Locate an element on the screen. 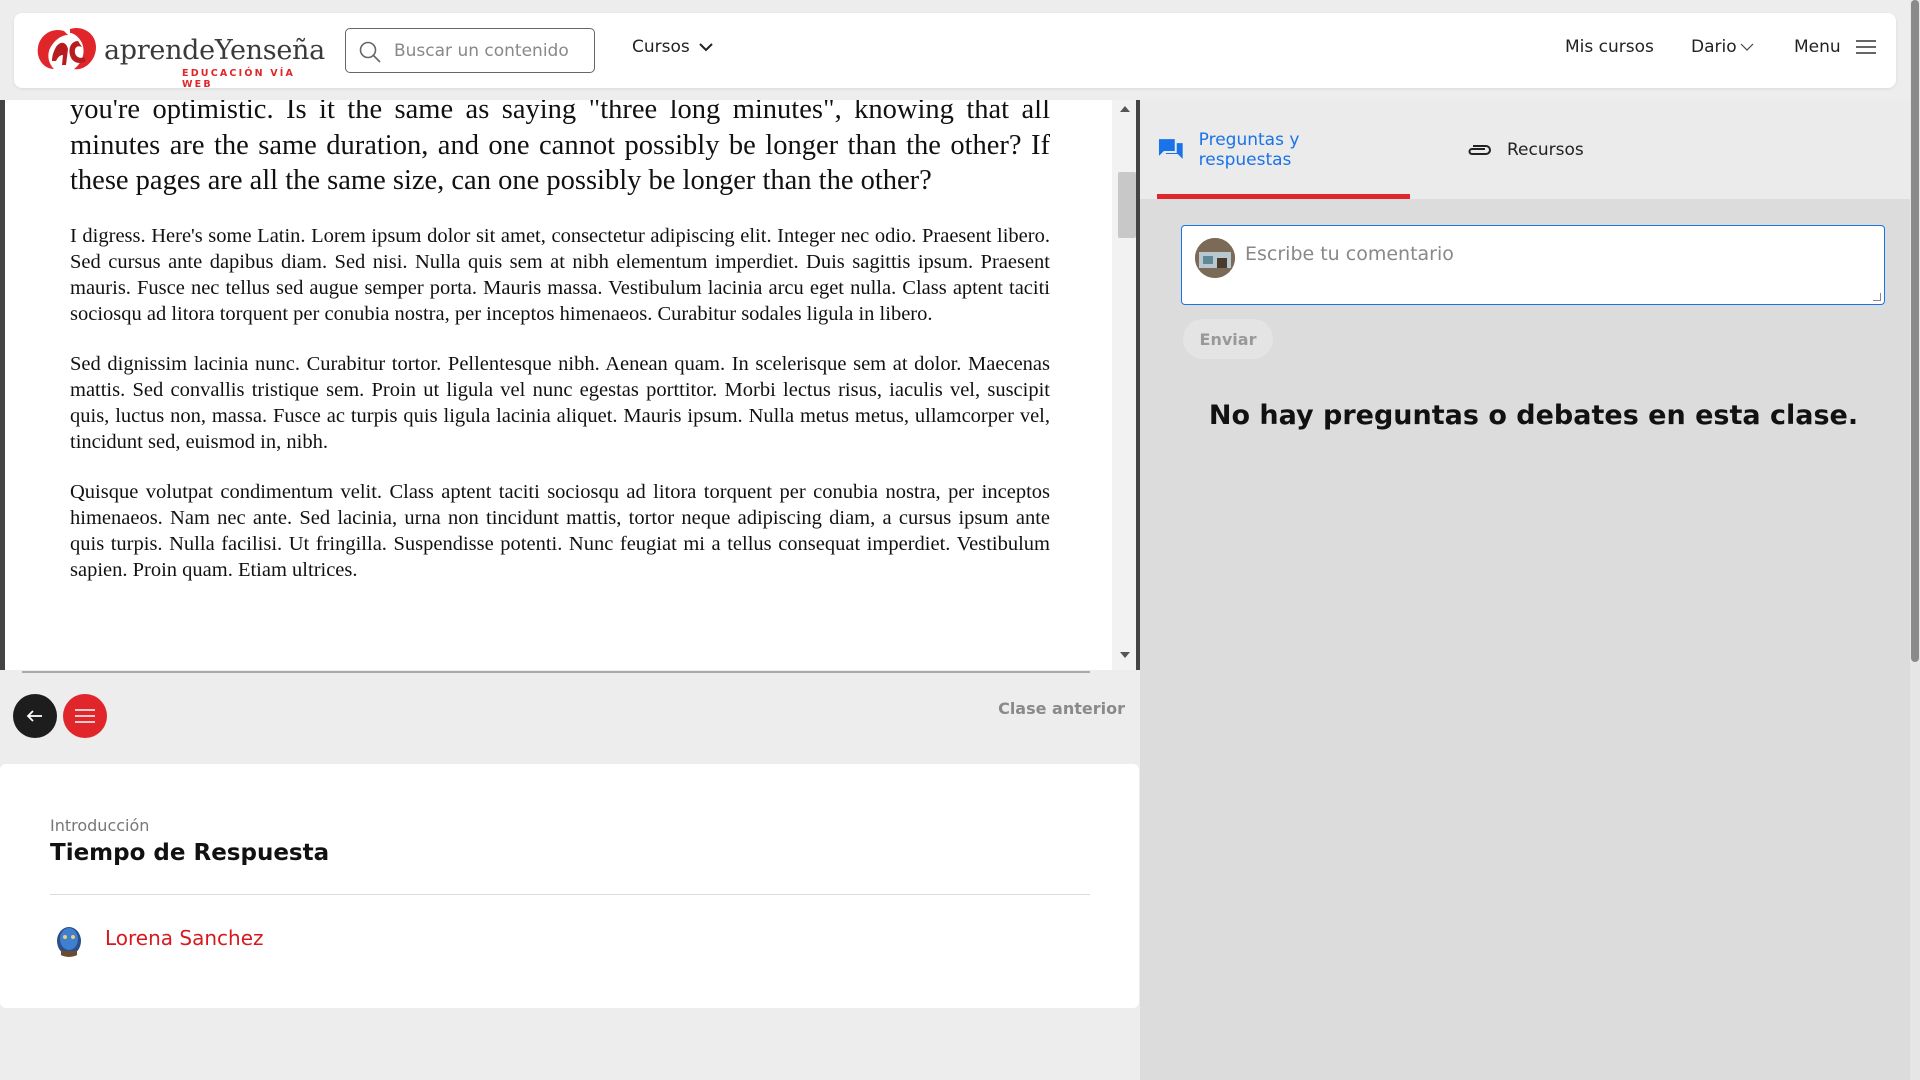 This screenshot has width=1920, height=1080. tab-resources: Recursos is located at coordinates (1524, 149).